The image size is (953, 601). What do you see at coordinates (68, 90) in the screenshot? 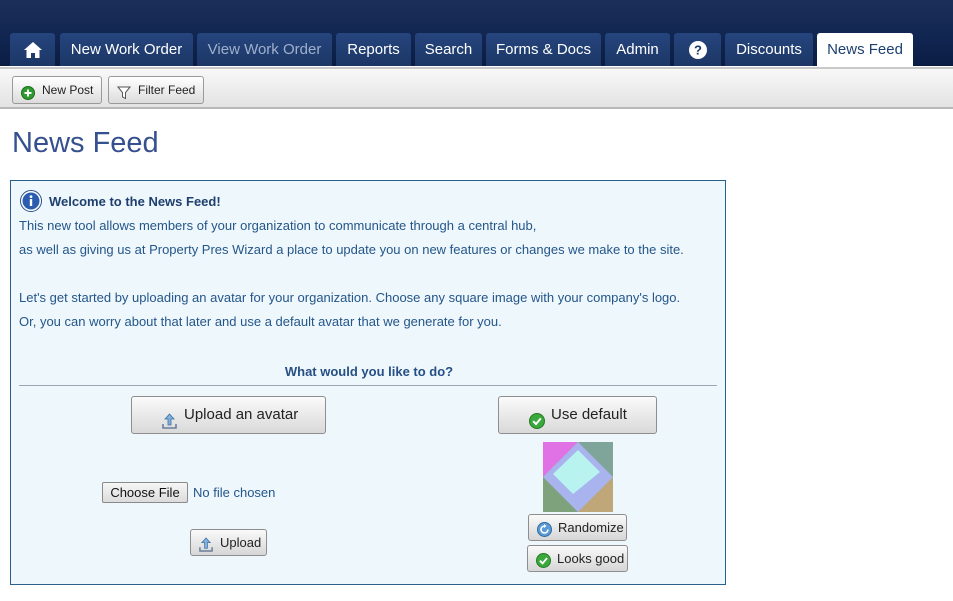
I see `new-post-label: New Post` at bounding box center [68, 90].